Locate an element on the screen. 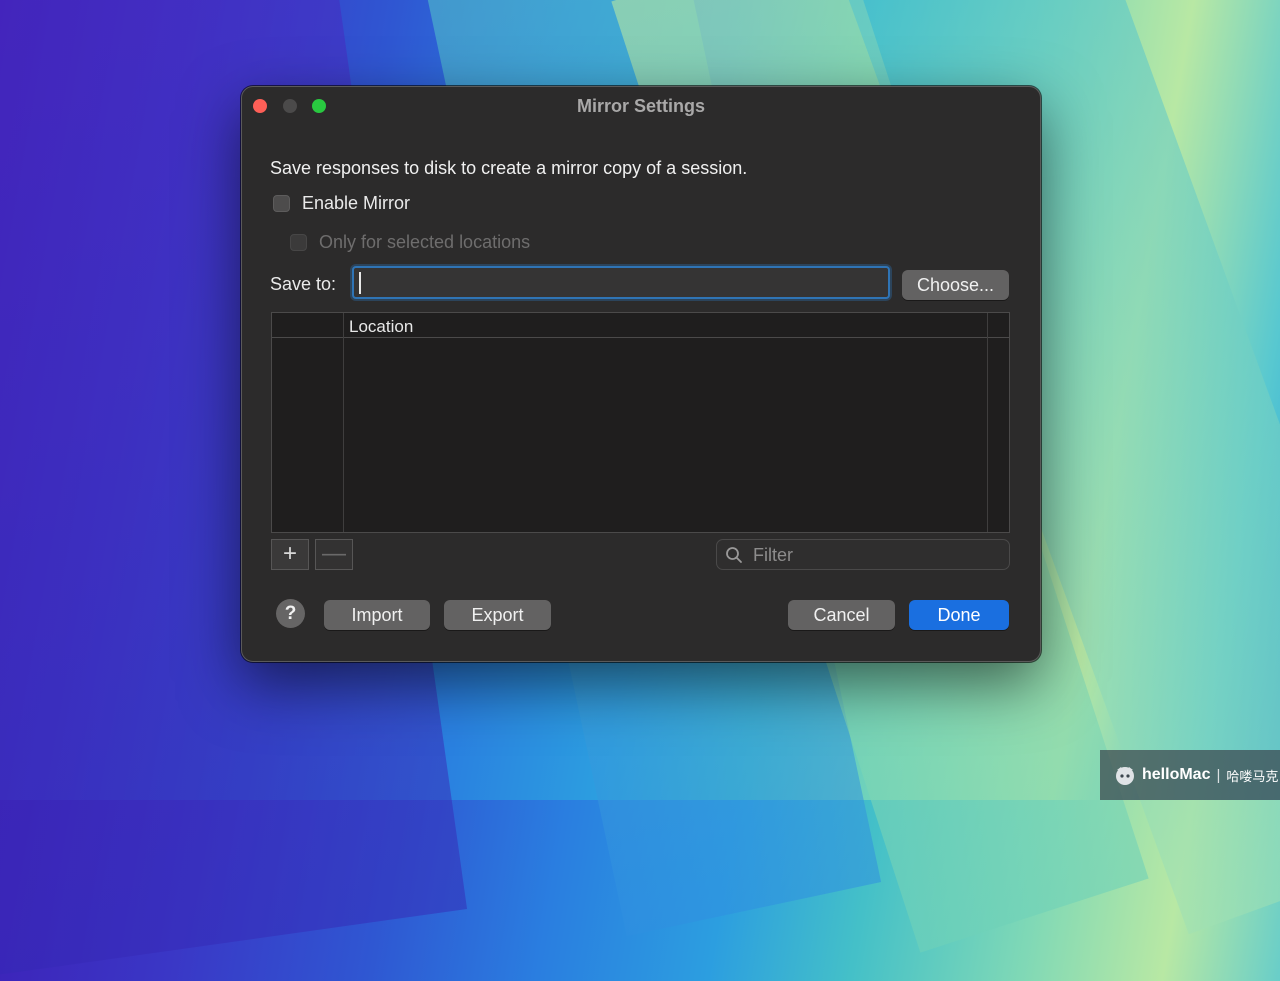 This screenshot has width=1280, height=981. only-selected-locations-label: Only for selected locations is located at coordinates (425, 242).